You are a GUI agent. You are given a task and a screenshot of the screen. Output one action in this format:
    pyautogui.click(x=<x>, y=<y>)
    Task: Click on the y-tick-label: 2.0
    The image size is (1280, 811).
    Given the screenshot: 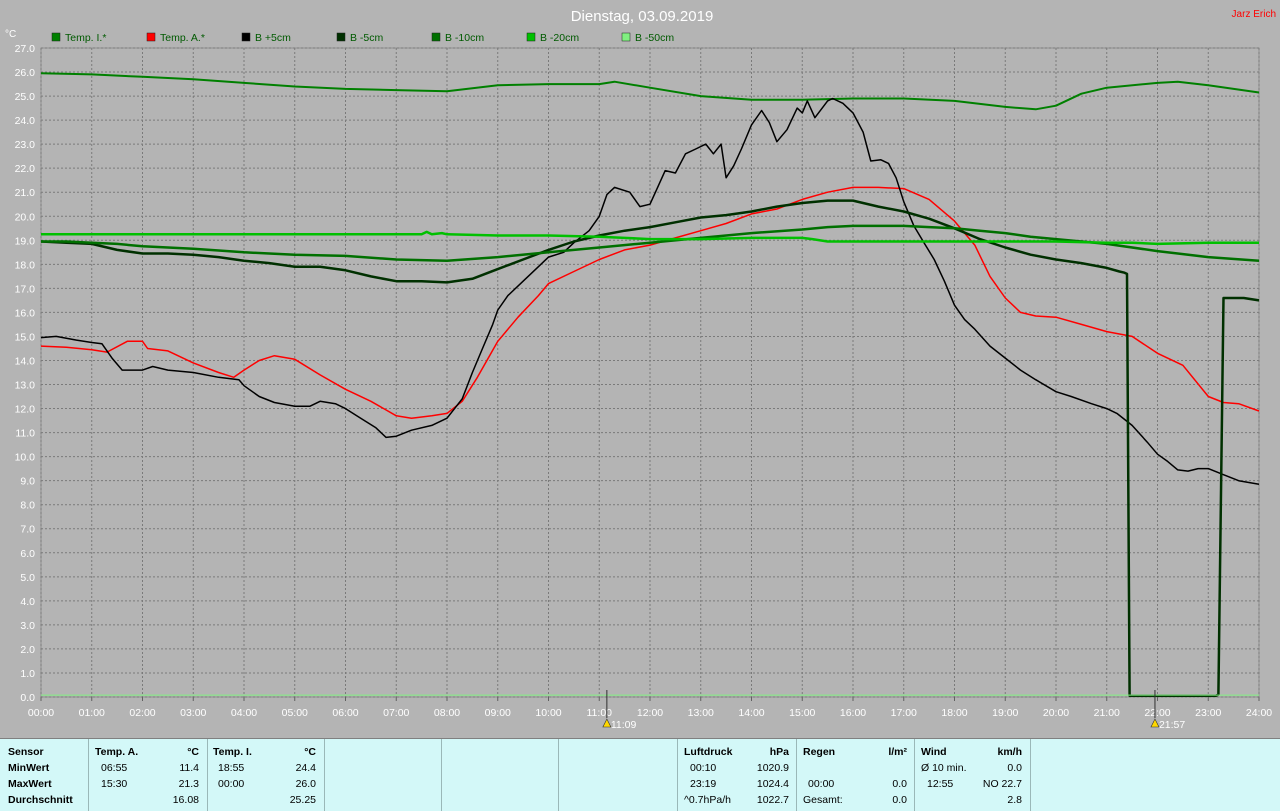 What is the action you would take?
    pyautogui.click(x=27, y=650)
    